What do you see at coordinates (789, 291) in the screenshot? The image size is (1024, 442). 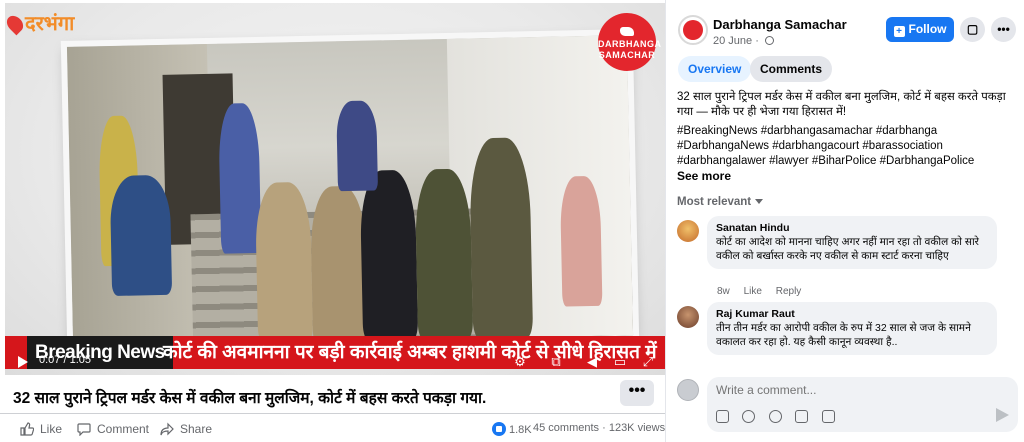 I see `comment-reply-button: Reply` at bounding box center [789, 291].